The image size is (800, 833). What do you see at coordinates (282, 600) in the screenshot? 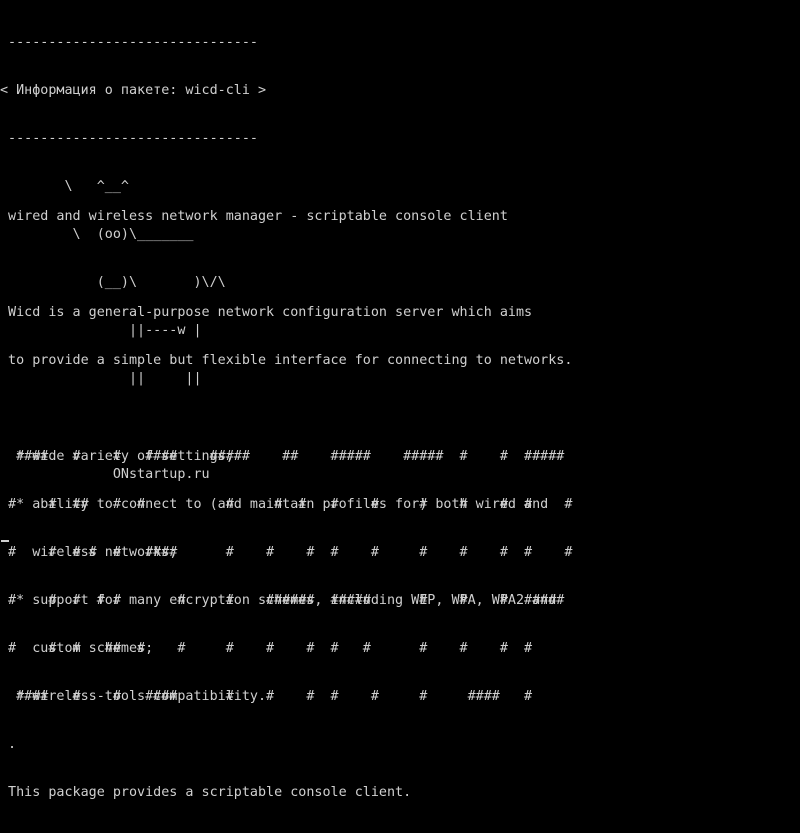
I see `banner-line: # # # # # # # ###### ##### # # # #####` at bounding box center [282, 600].